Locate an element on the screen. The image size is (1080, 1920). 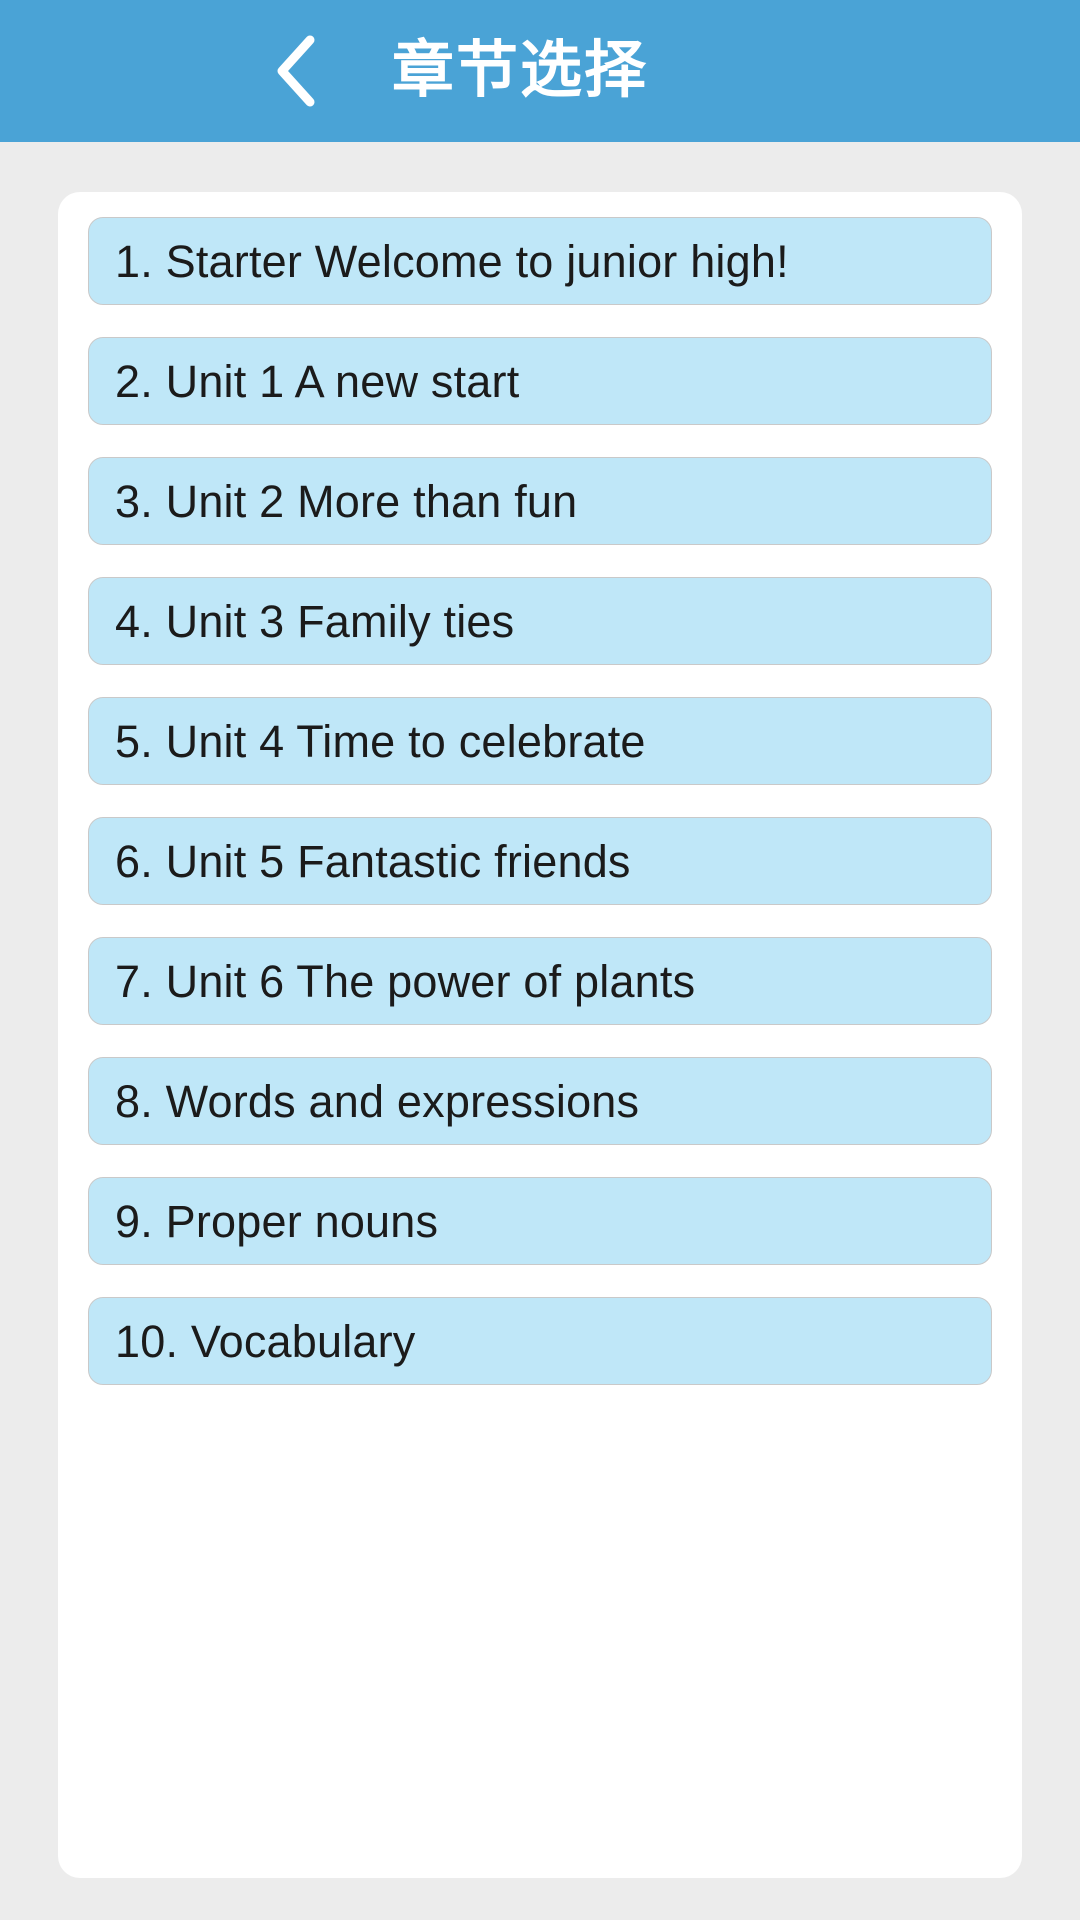
chapter-item-8: 8. Words and expressions is located at coordinates (540, 1101).